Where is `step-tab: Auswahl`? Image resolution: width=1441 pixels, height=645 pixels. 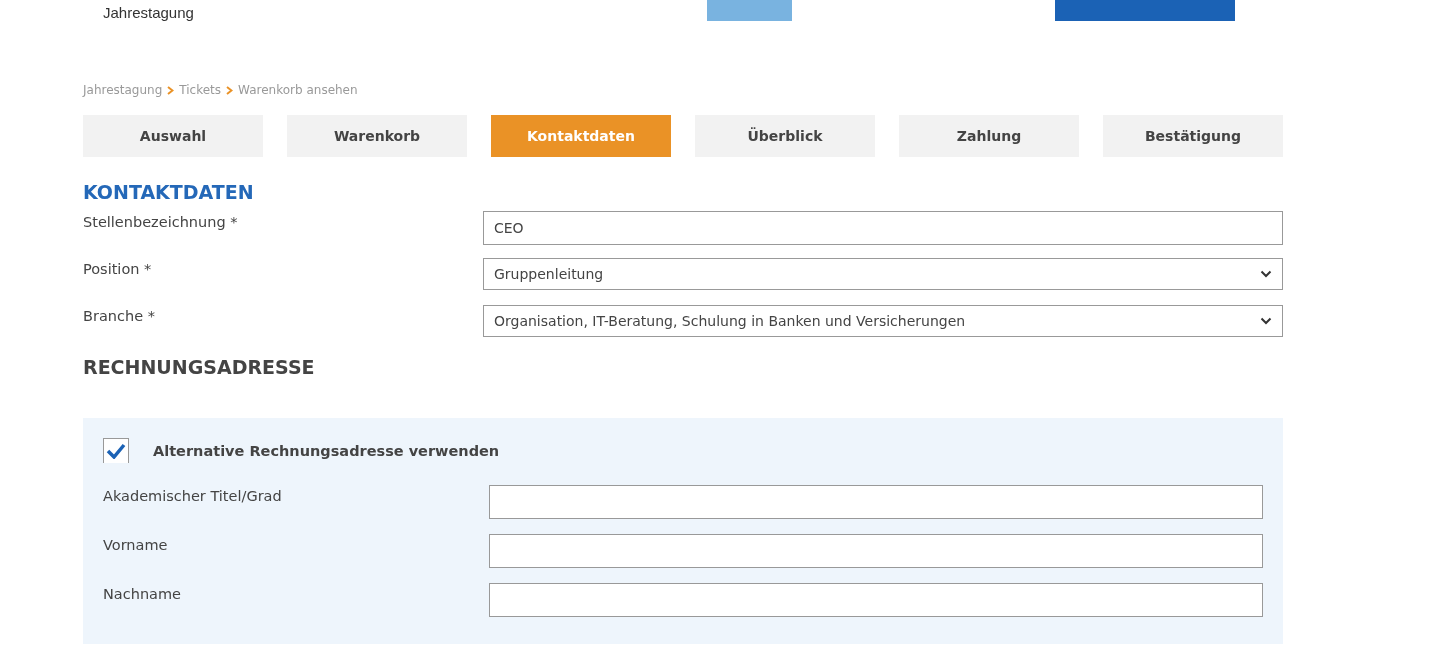 step-tab: Auswahl is located at coordinates (173, 136).